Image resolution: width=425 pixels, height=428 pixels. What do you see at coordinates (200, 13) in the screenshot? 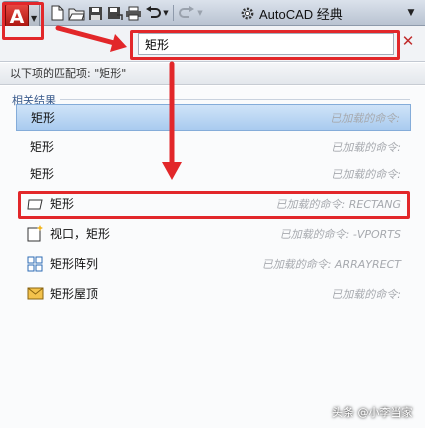
I see `redo-dropdown-icon: ▼` at bounding box center [200, 13].